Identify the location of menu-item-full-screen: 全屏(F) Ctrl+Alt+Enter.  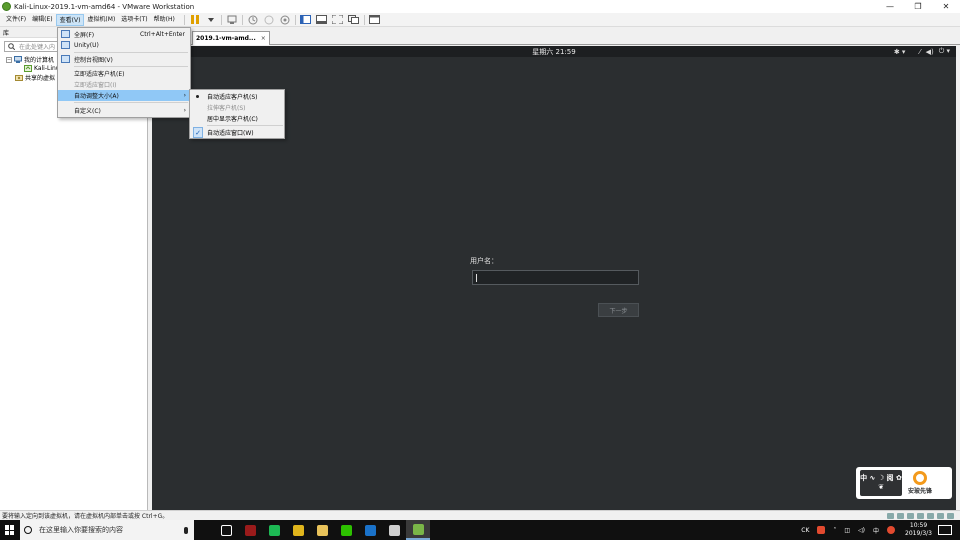
(124, 34).